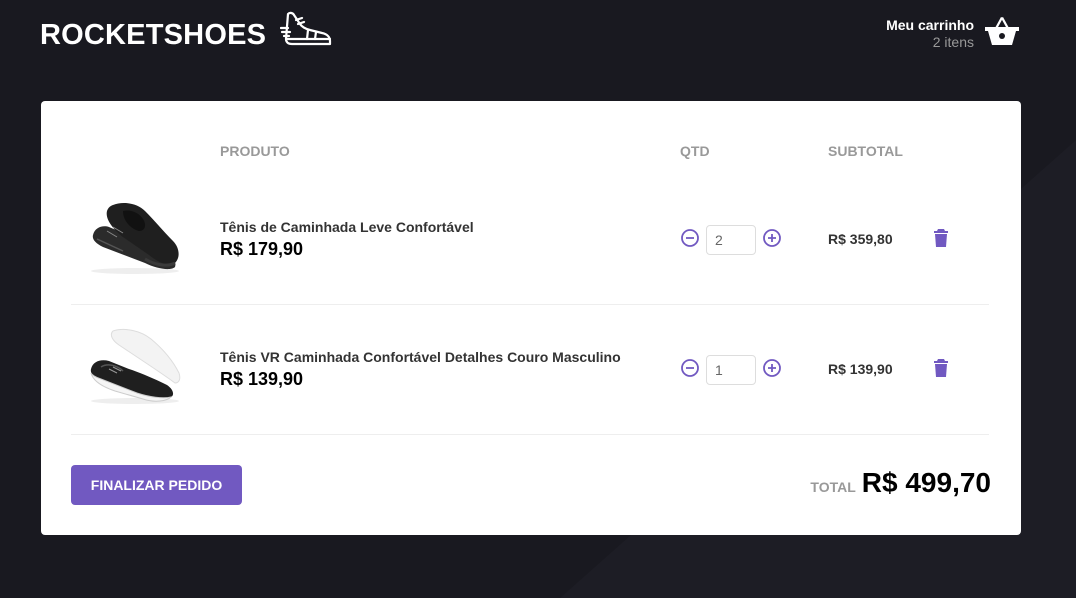  What do you see at coordinates (530, 153) in the screenshot?
I see `table-header-row: PRODUTO QTD SUBTOTAL` at bounding box center [530, 153].